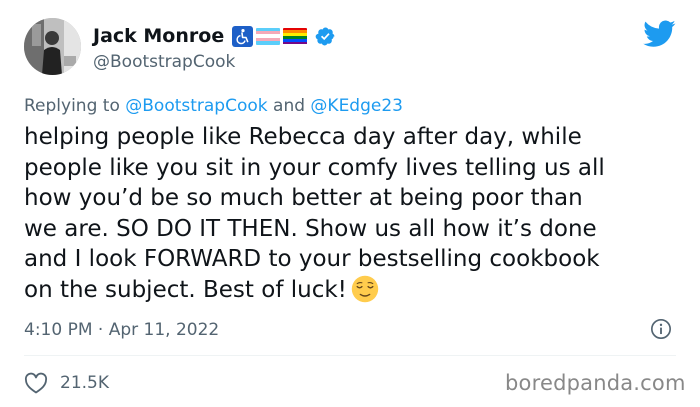 This screenshot has height=407, width=700. I want to click on tweet-body-last-line: on the subject. Best of luck!, so click(354, 290).